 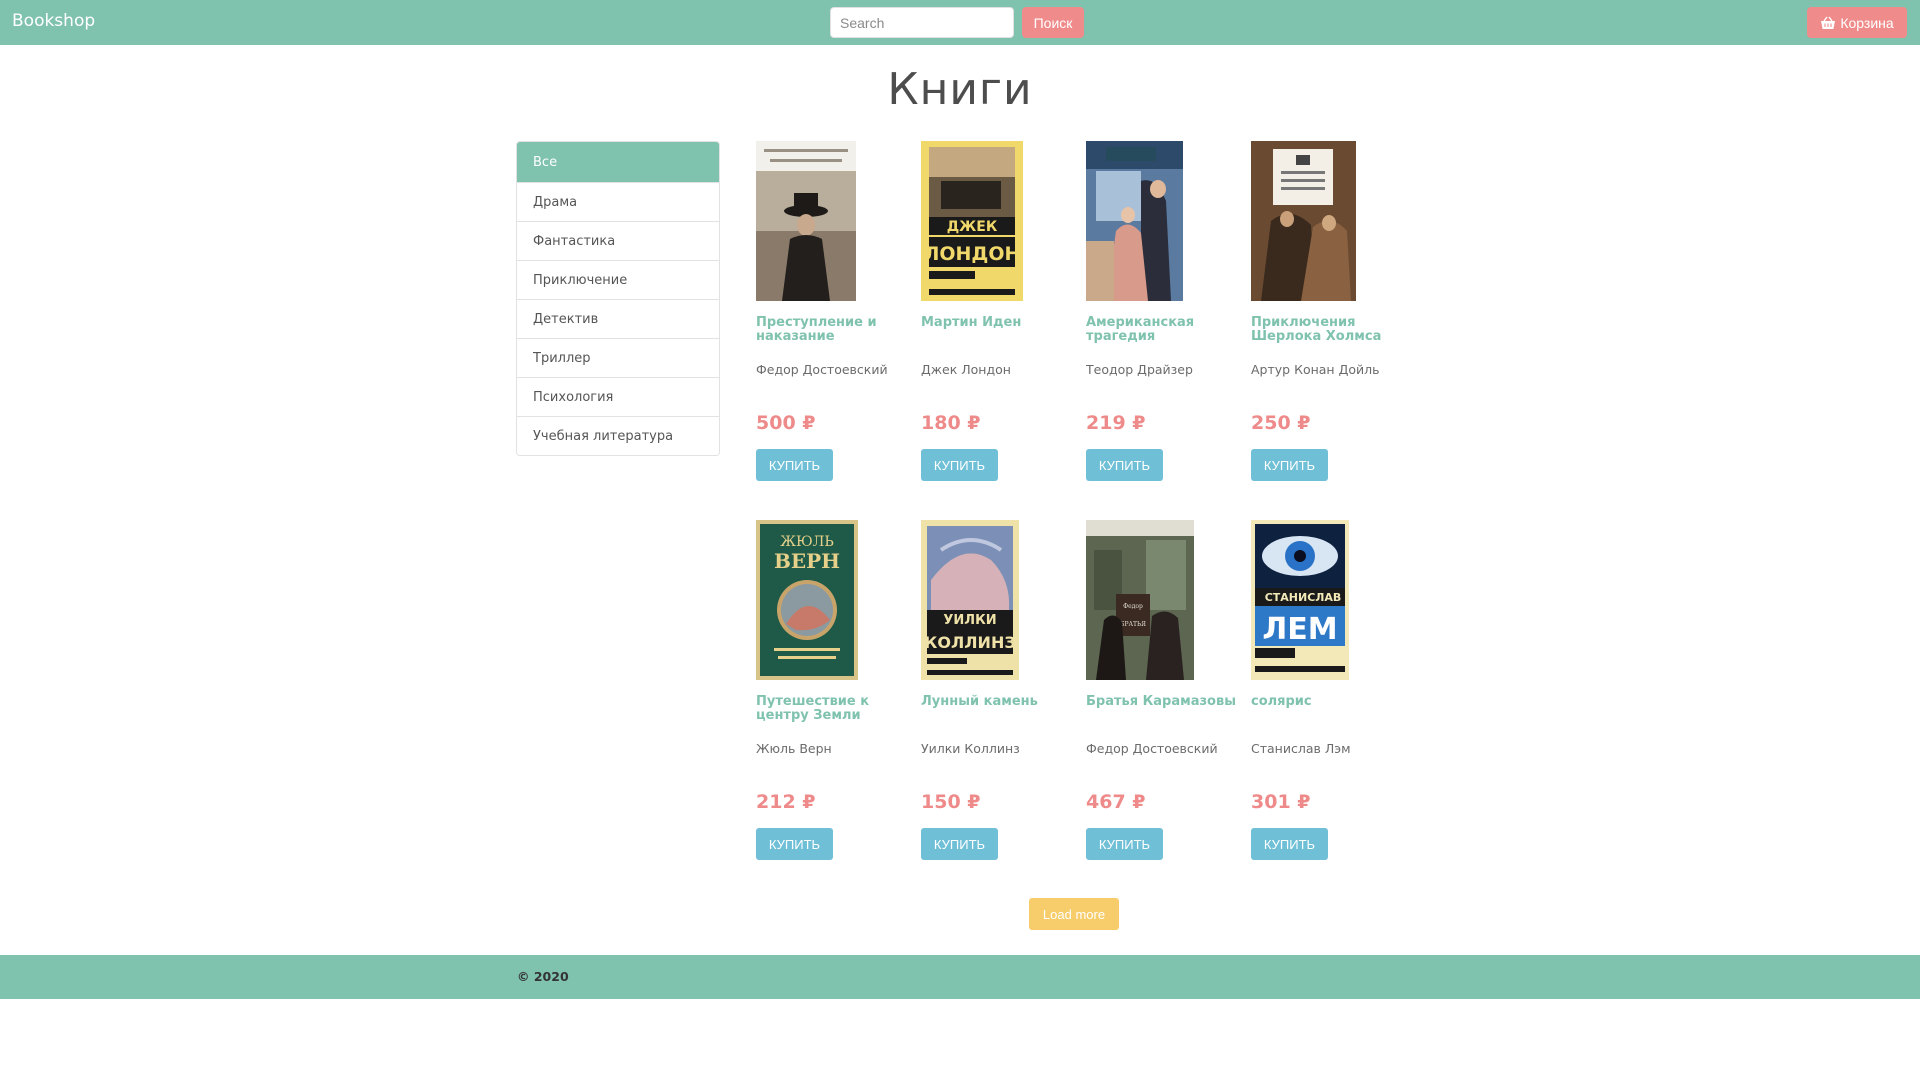 I want to click on copyright-text: © 2020, so click(x=543, y=976).